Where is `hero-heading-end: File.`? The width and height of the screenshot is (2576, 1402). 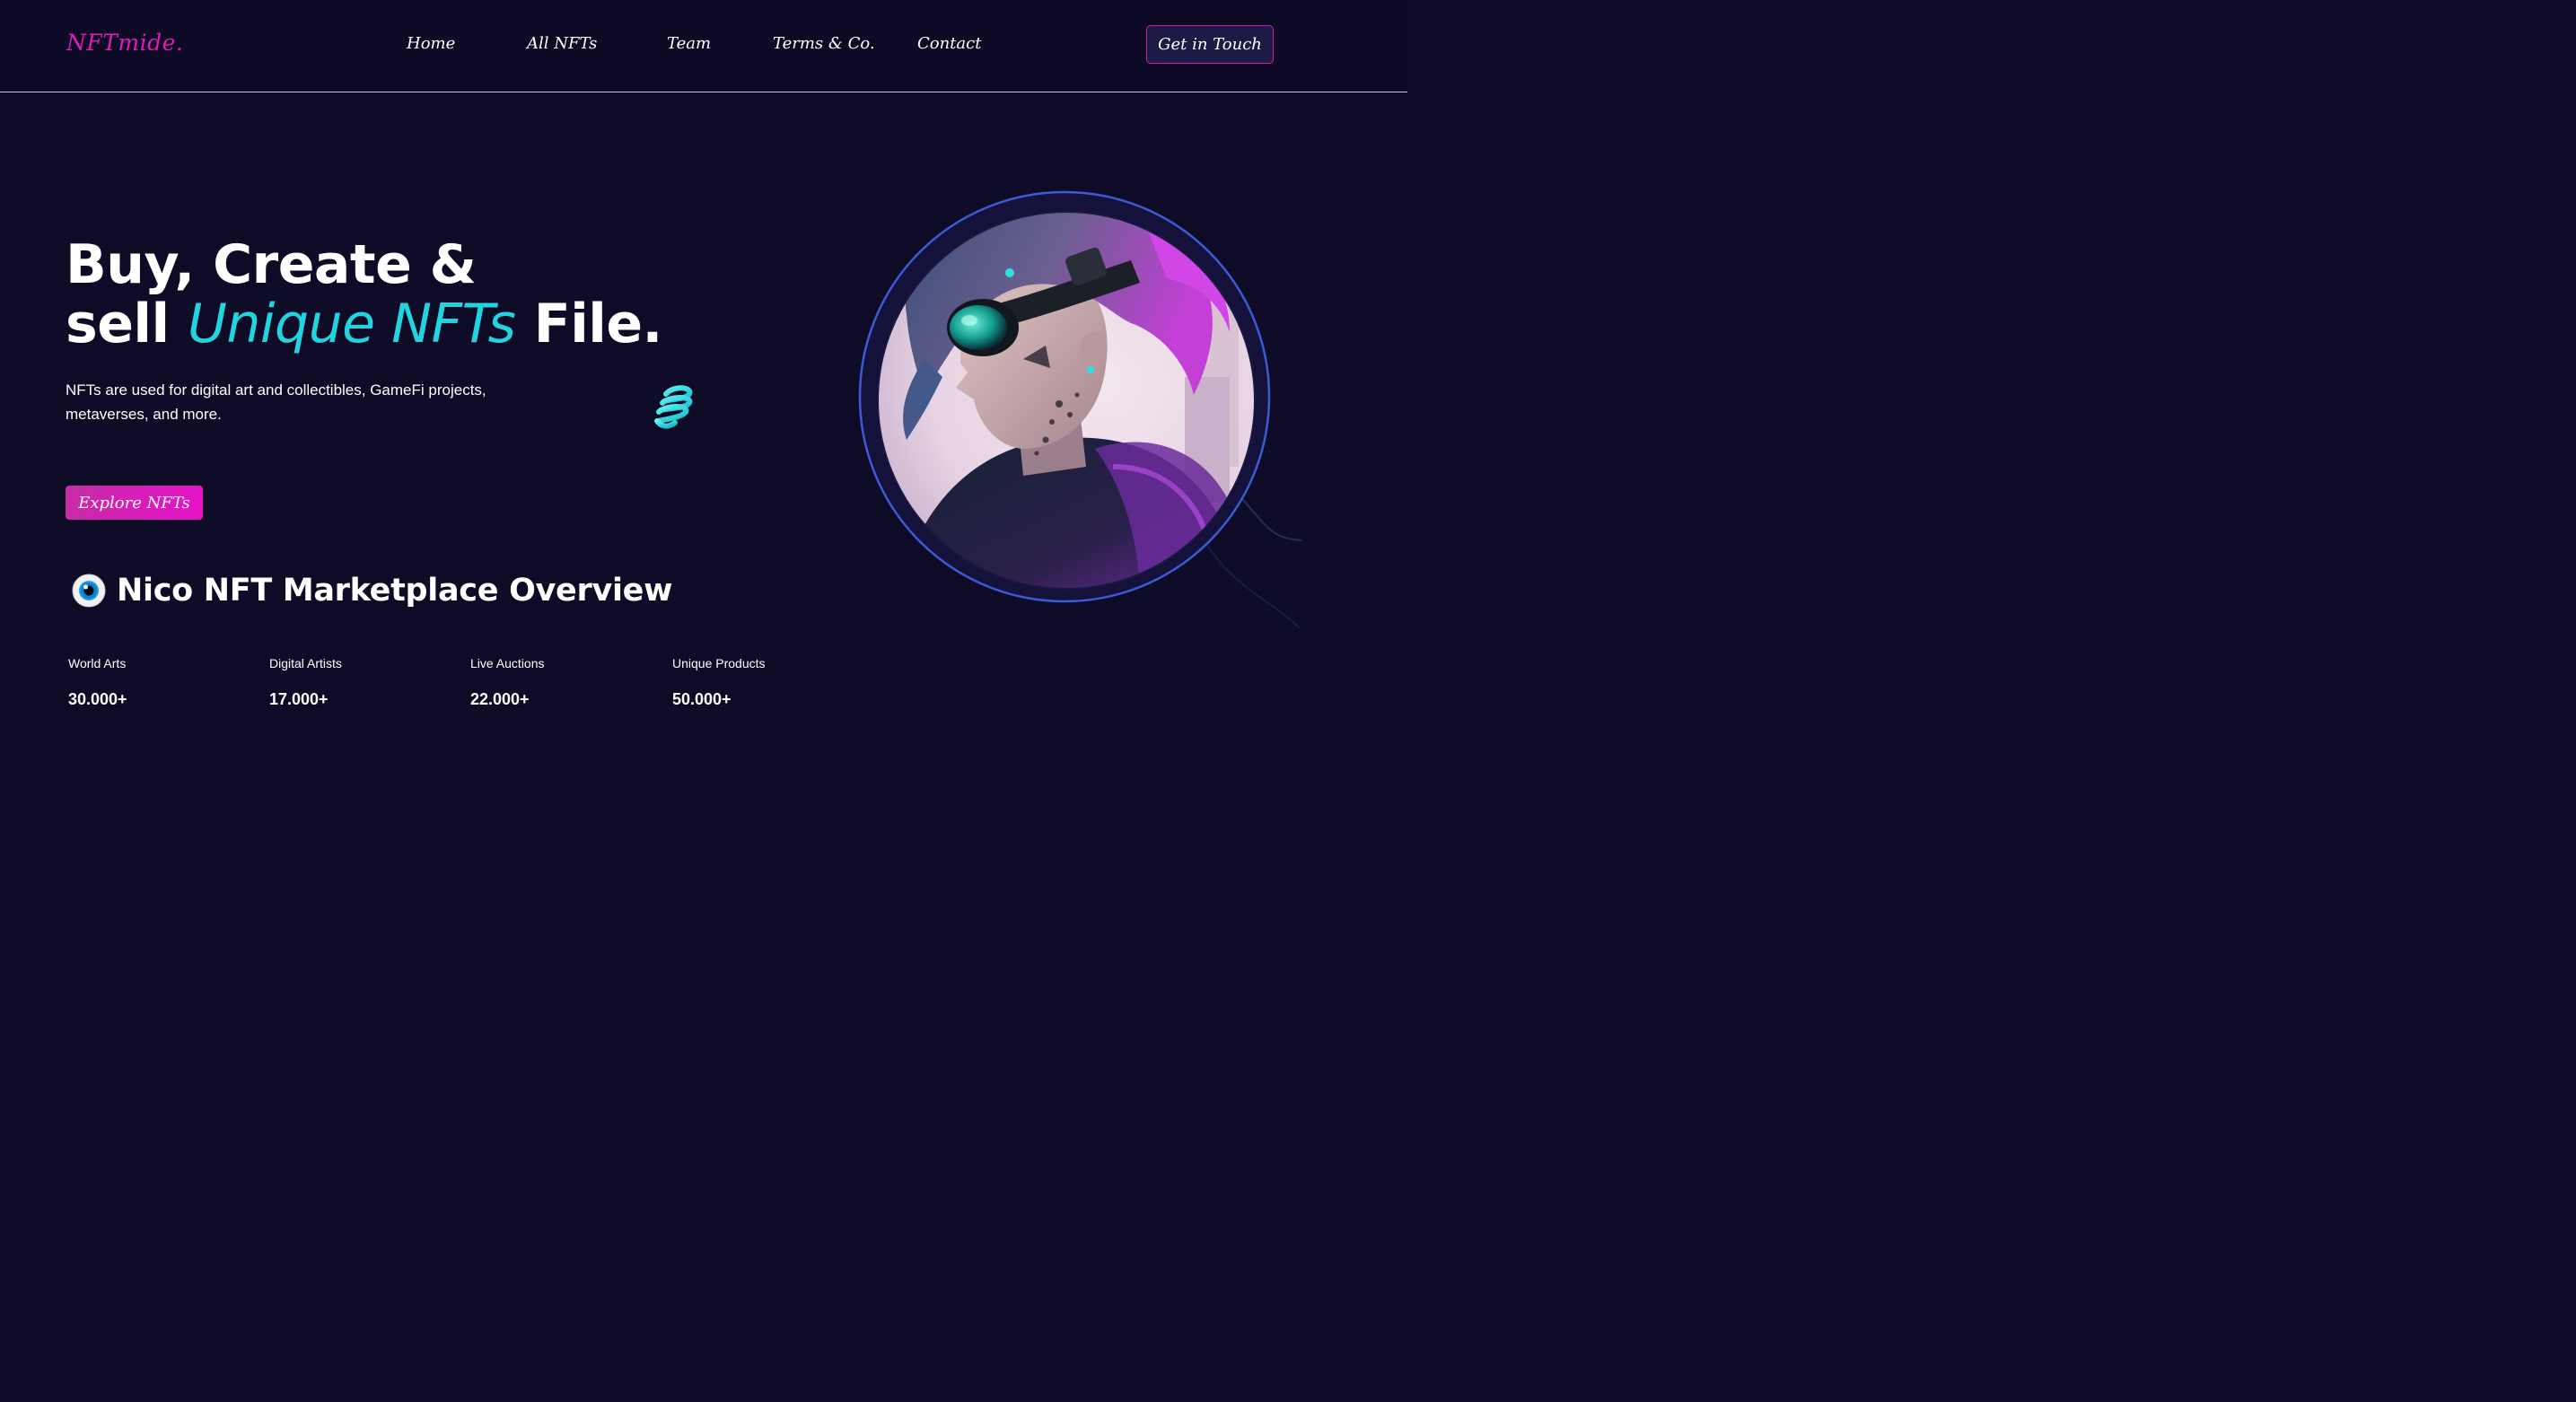 hero-heading-end: File. is located at coordinates (598, 324).